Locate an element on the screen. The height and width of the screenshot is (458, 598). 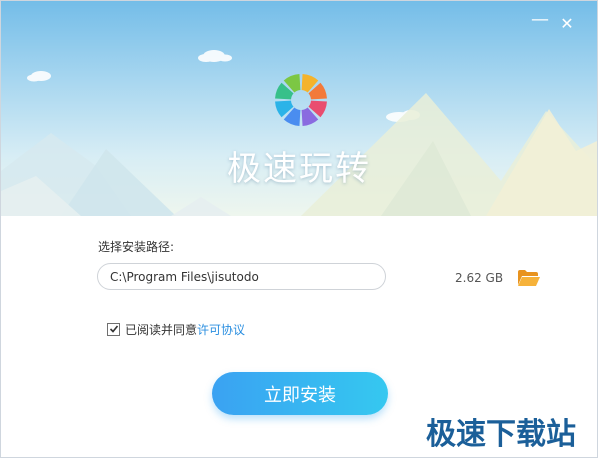
install-path-input is located at coordinates (241, 276).